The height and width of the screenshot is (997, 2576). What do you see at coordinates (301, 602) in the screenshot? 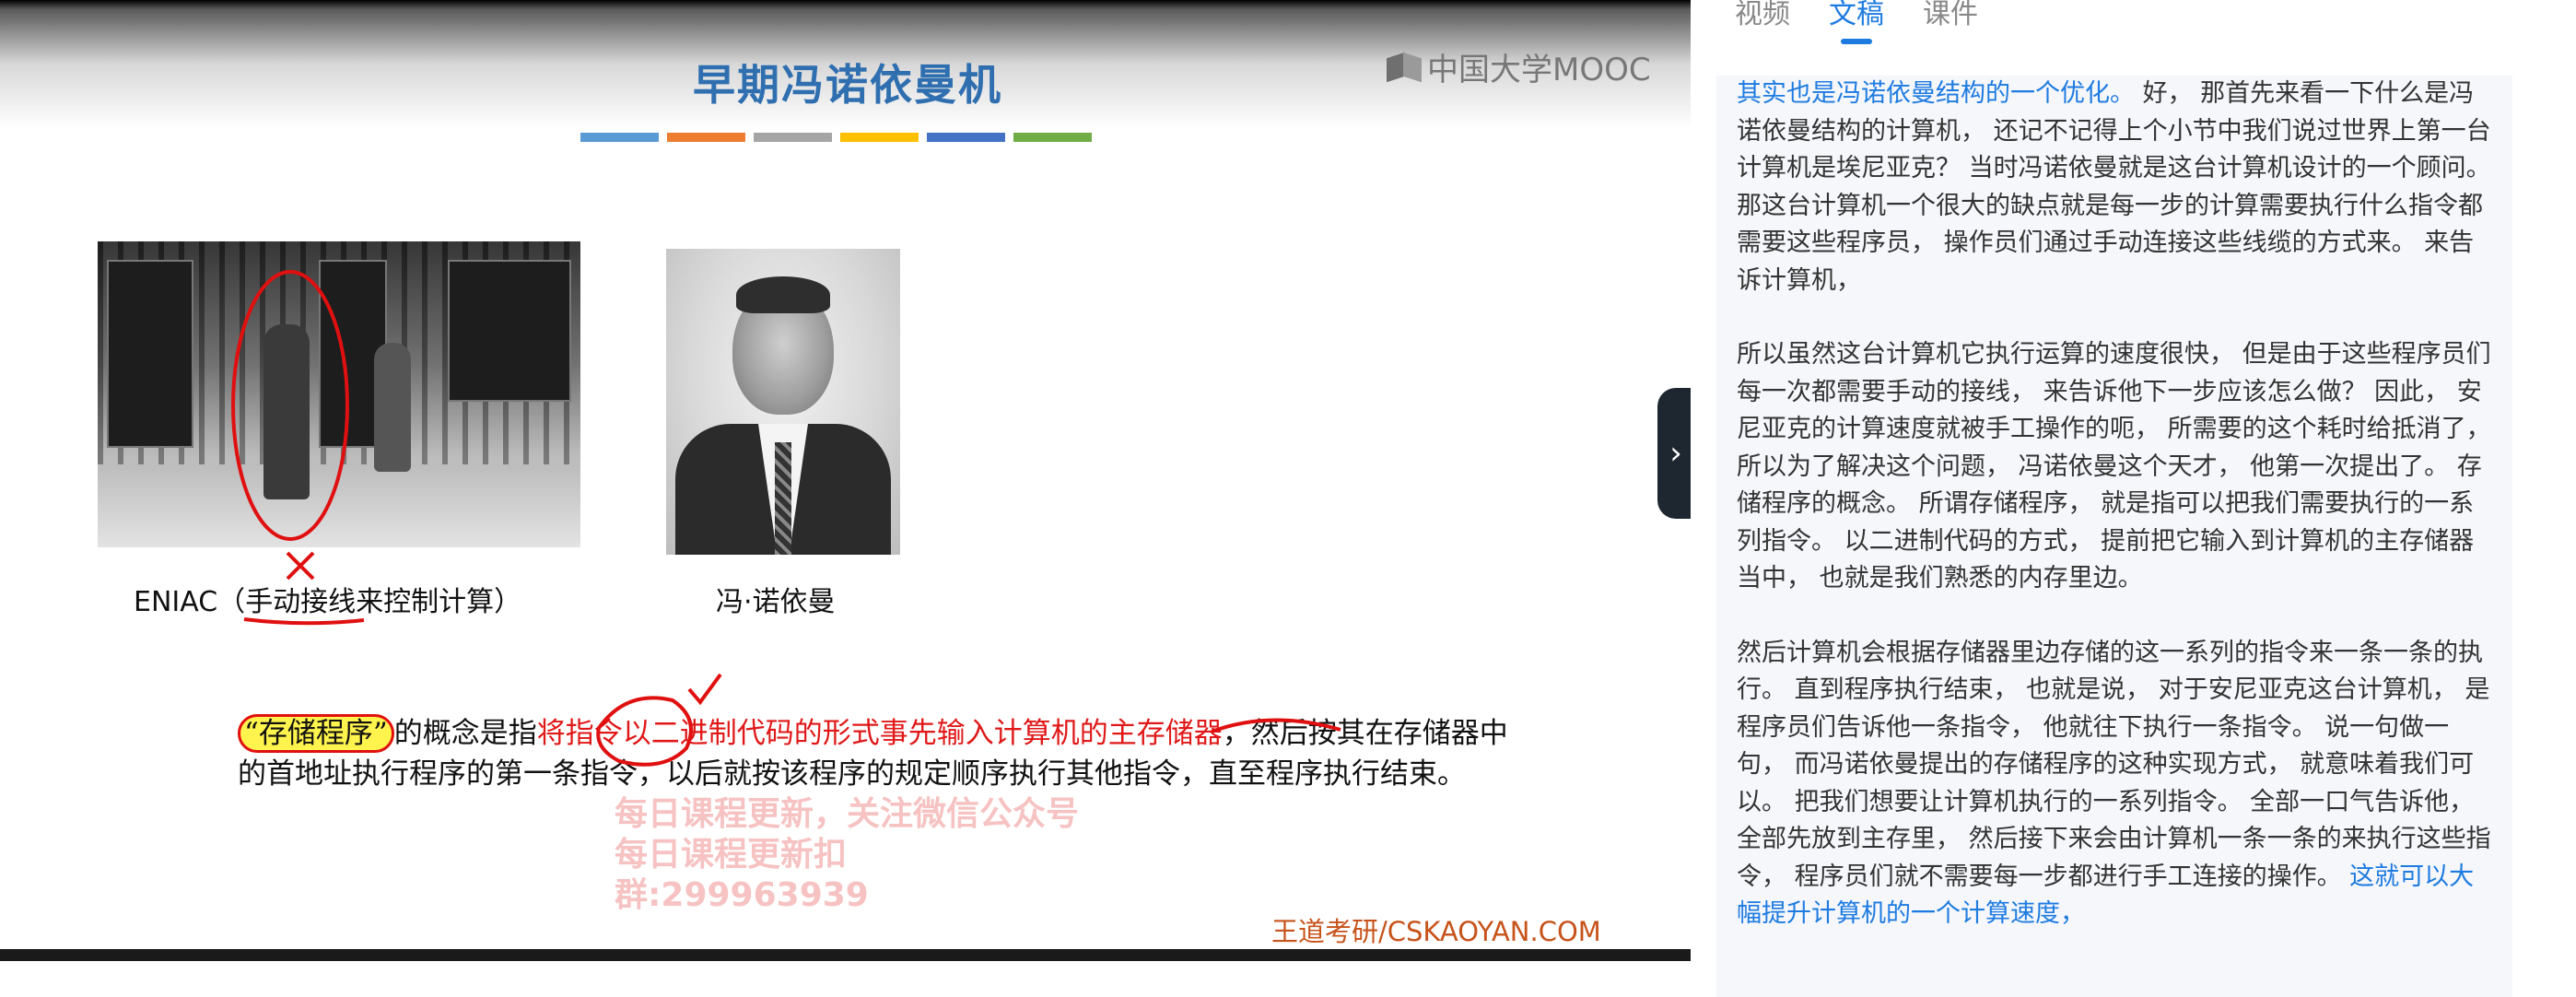
I see `eniac-caption-underlined: 手动接线` at bounding box center [301, 602].